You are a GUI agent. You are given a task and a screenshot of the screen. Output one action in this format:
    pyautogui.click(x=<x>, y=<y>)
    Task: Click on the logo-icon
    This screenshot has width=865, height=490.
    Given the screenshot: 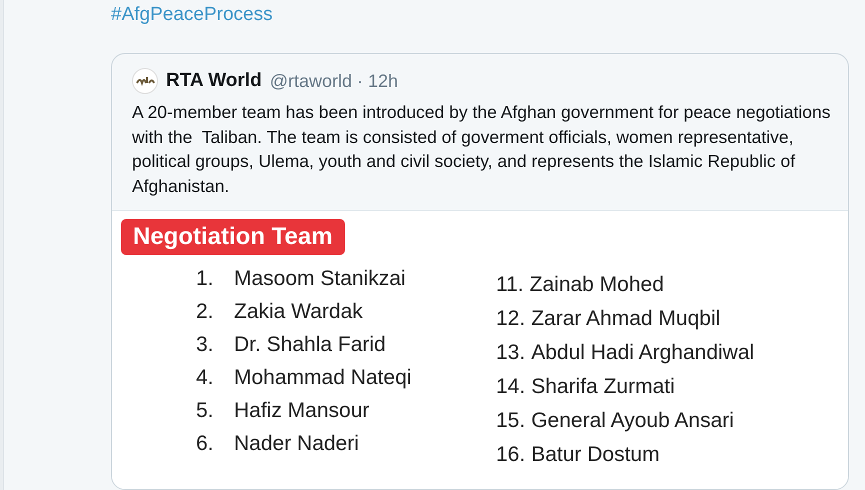 What is the action you would take?
    pyautogui.click(x=145, y=81)
    